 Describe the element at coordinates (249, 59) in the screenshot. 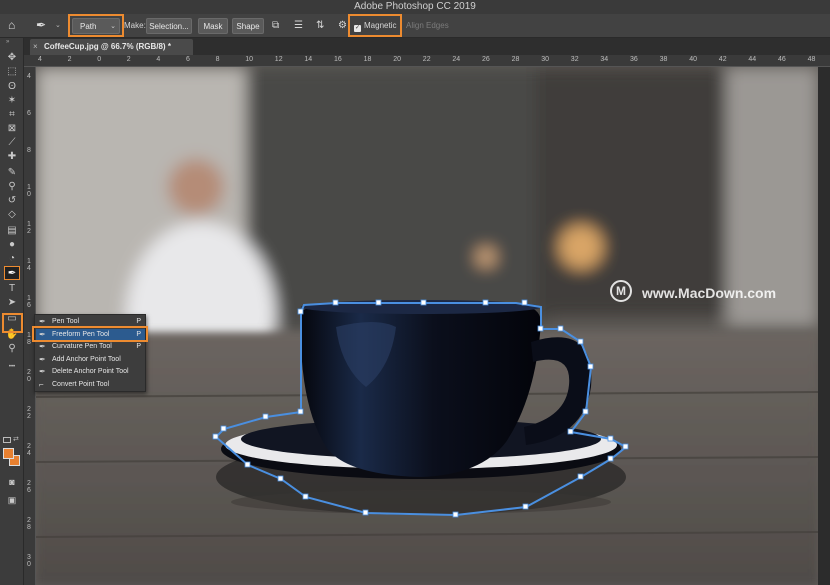

I see `ruler-tick-label: 10` at that location.